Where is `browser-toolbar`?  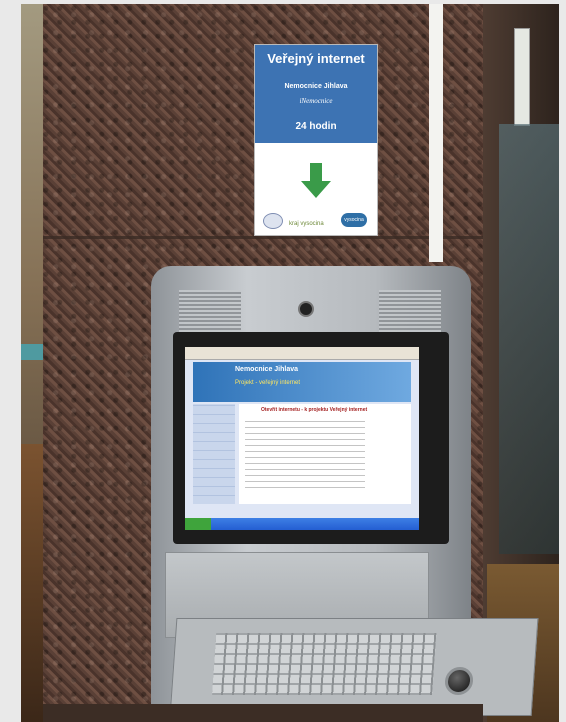
browser-toolbar is located at coordinates (302, 353).